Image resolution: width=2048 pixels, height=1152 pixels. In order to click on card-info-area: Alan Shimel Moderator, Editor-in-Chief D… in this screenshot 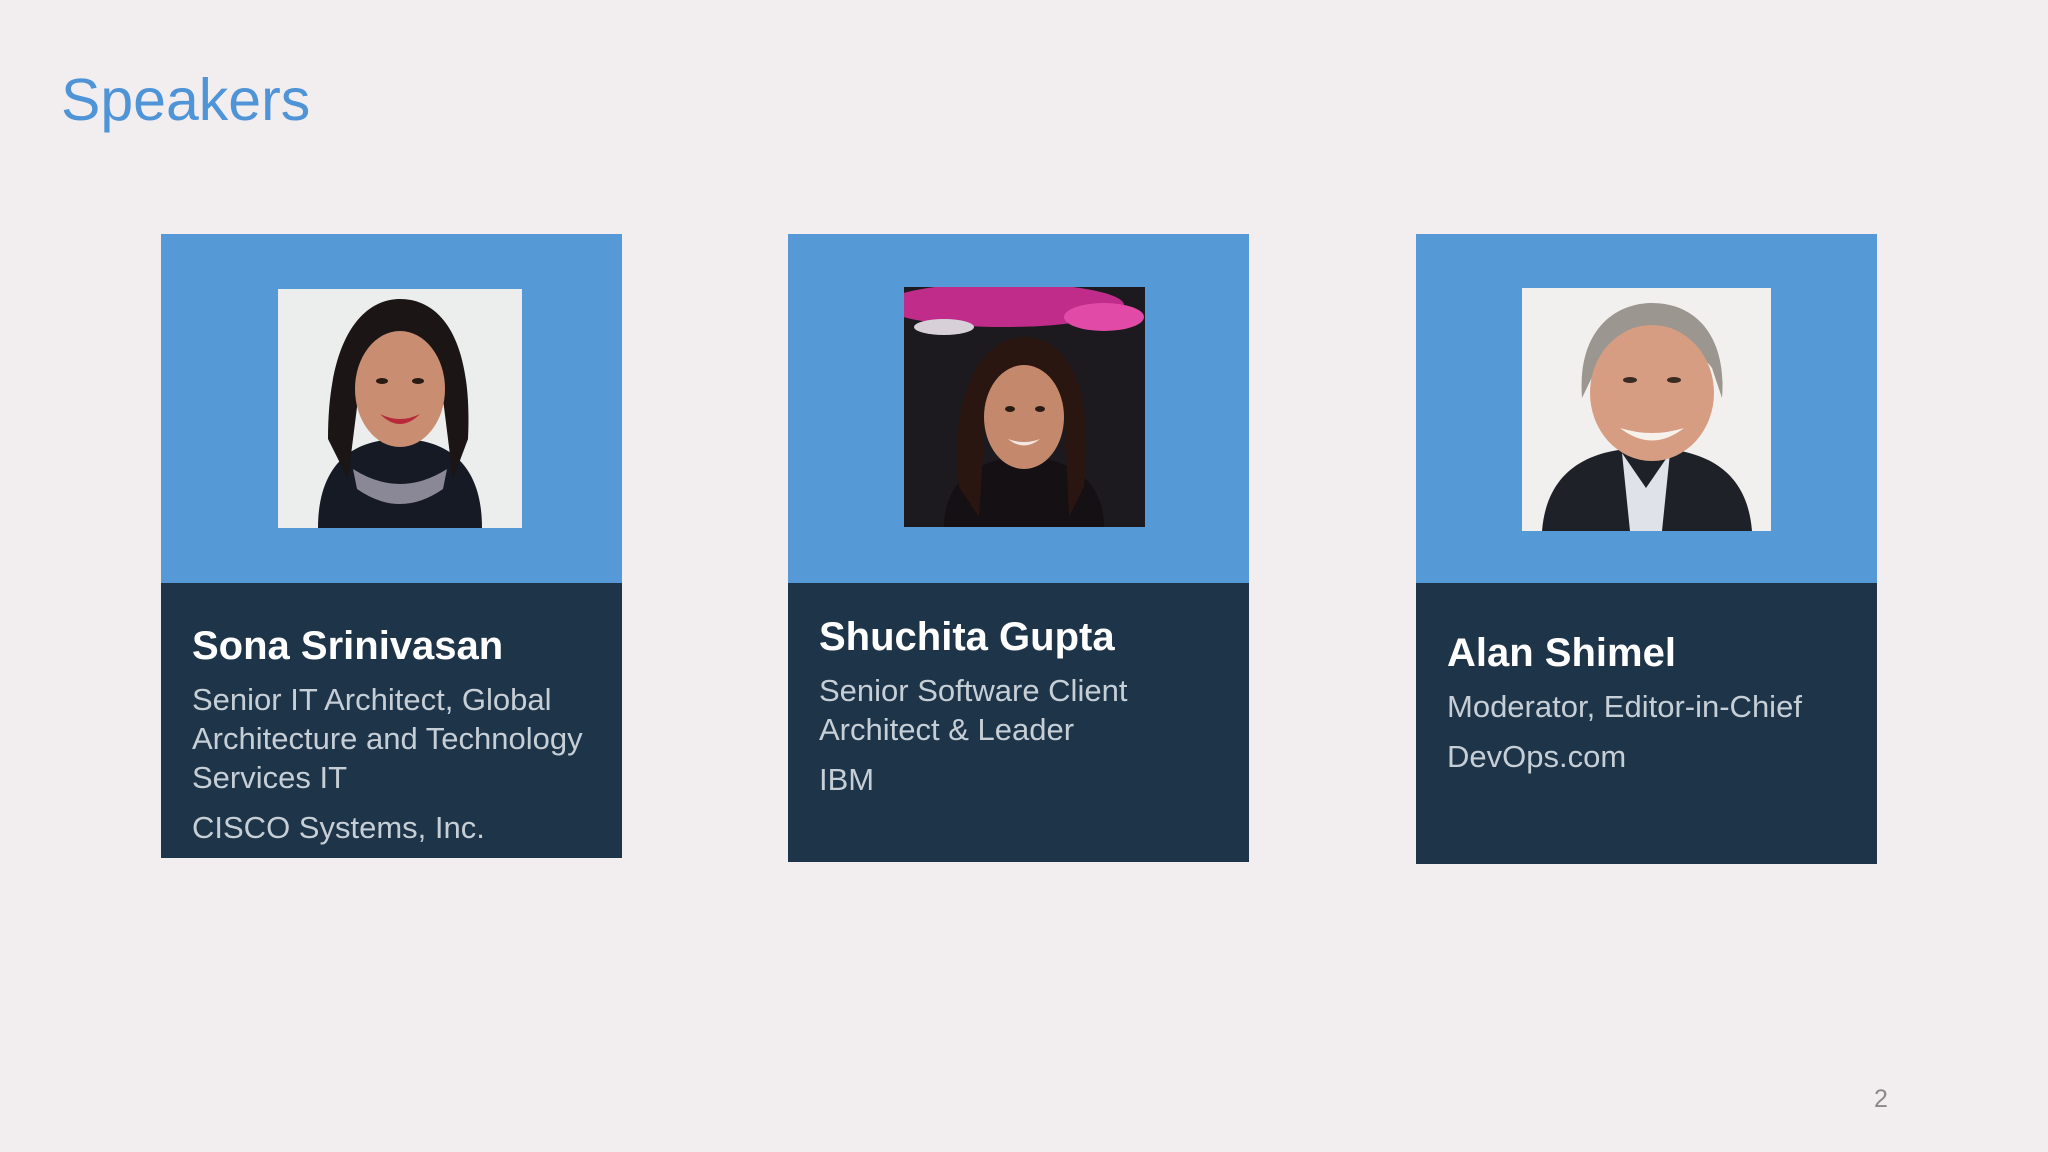, I will do `click(1646, 723)`.